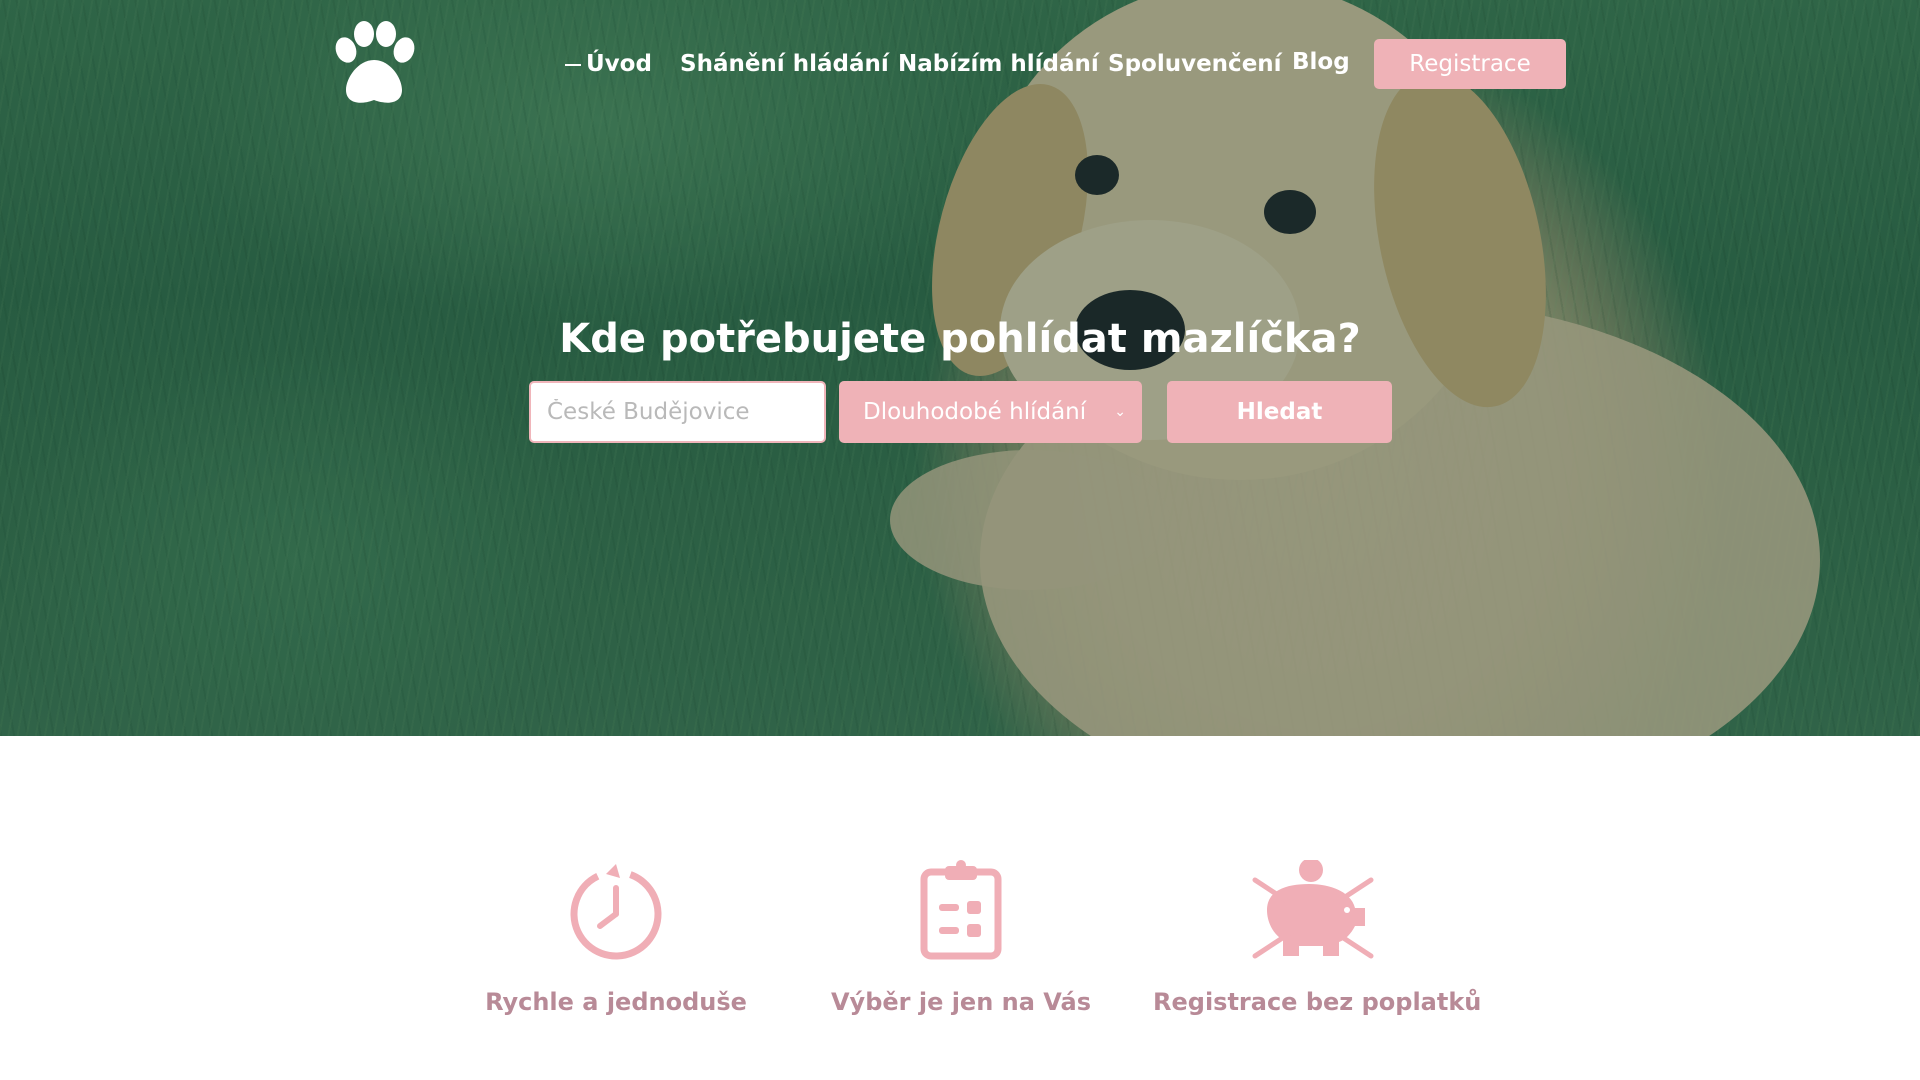  Describe the element at coordinates (1321, 62) in the screenshot. I see `nav-item-blog: Blog` at that location.